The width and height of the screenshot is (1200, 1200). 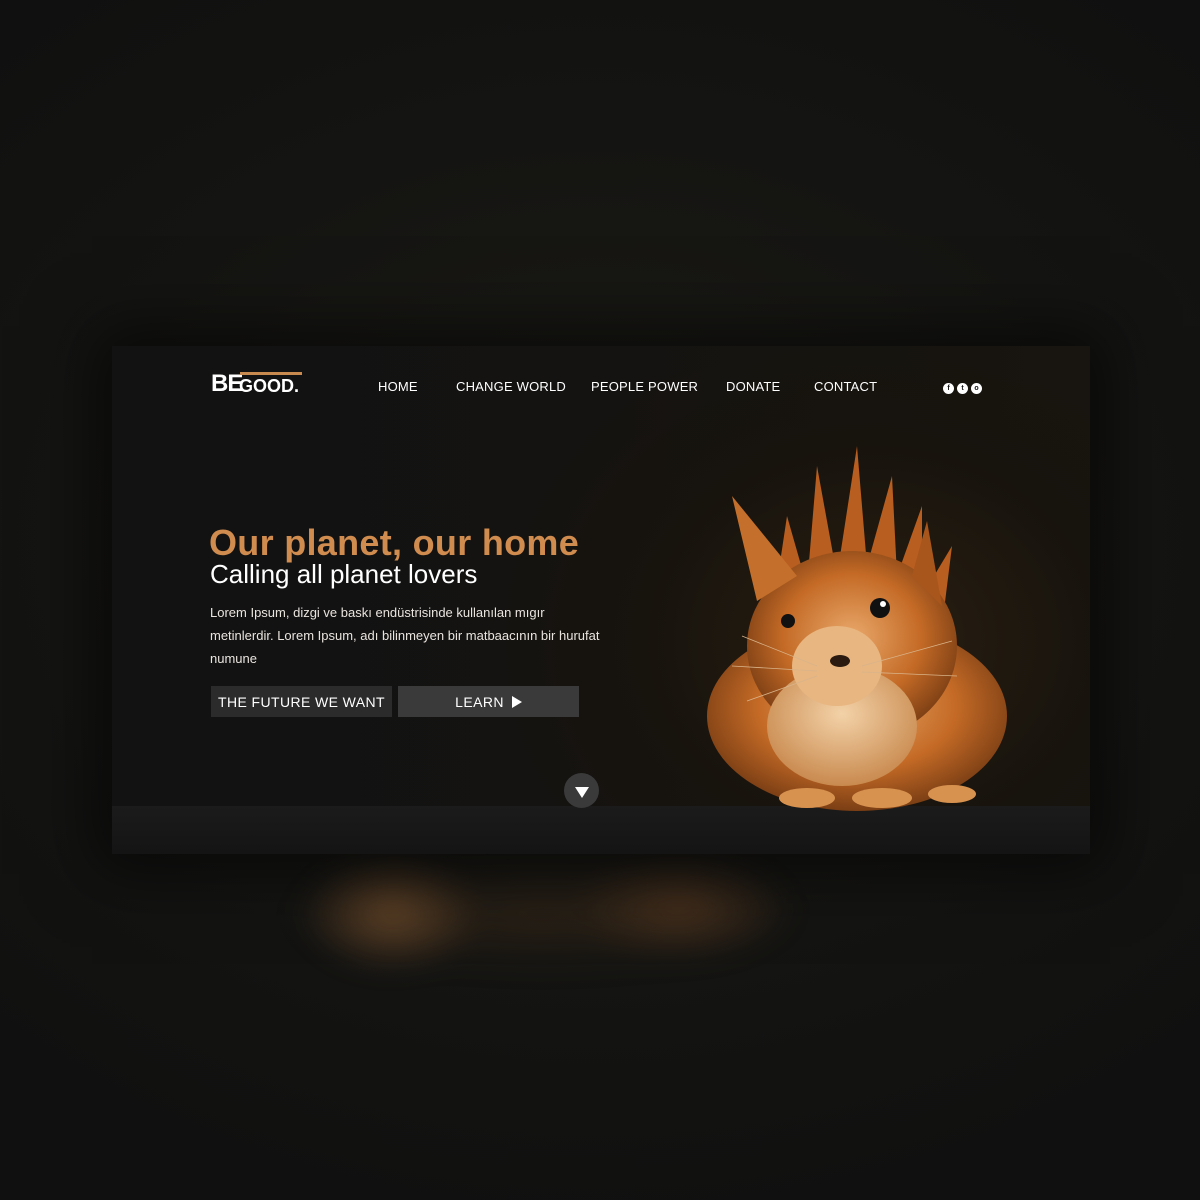 I want to click on nav-item-people-power: PEOPLE POWER, so click(x=644, y=386).